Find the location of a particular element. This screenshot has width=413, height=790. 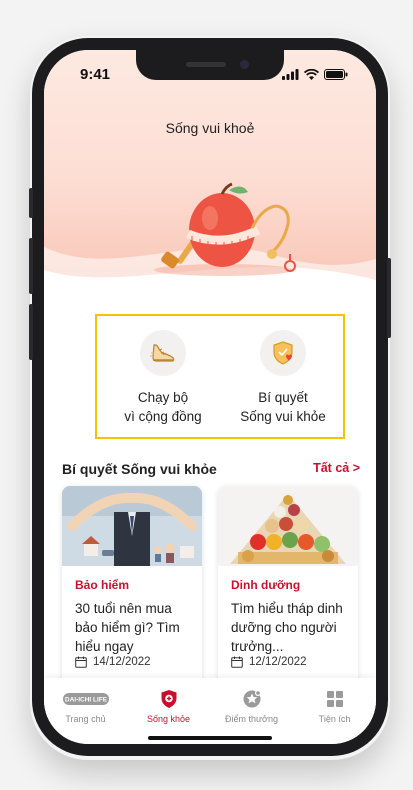

insurance-article-image is located at coordinates (132, 526).